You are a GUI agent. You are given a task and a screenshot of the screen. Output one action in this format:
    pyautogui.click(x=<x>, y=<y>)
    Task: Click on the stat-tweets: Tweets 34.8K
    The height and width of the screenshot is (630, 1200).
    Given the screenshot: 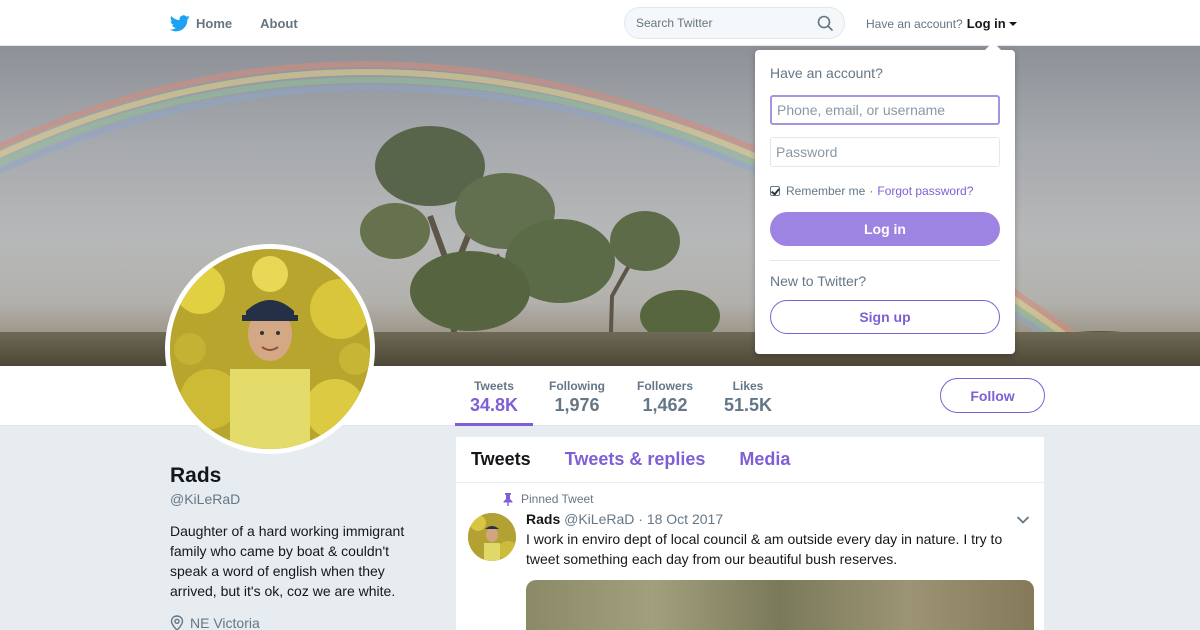 What is the action you would take?
    pyautogui.click(x=494, y=396)
    